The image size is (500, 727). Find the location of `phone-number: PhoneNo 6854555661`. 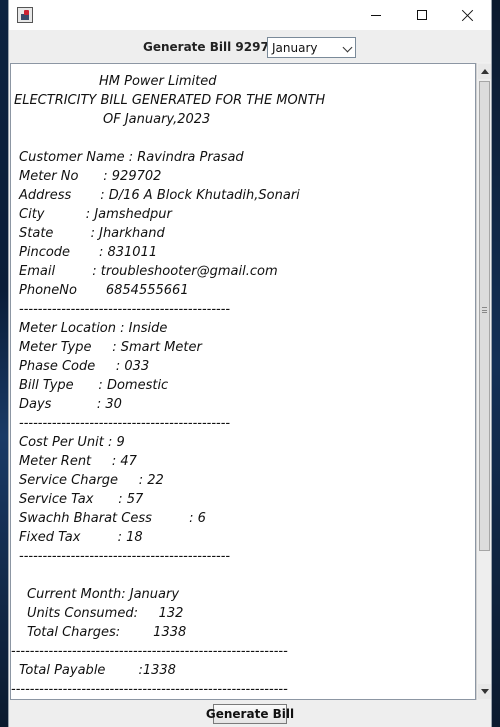

phone-number: PhoneNo 6854555661 is located at coordinates (104, 290).